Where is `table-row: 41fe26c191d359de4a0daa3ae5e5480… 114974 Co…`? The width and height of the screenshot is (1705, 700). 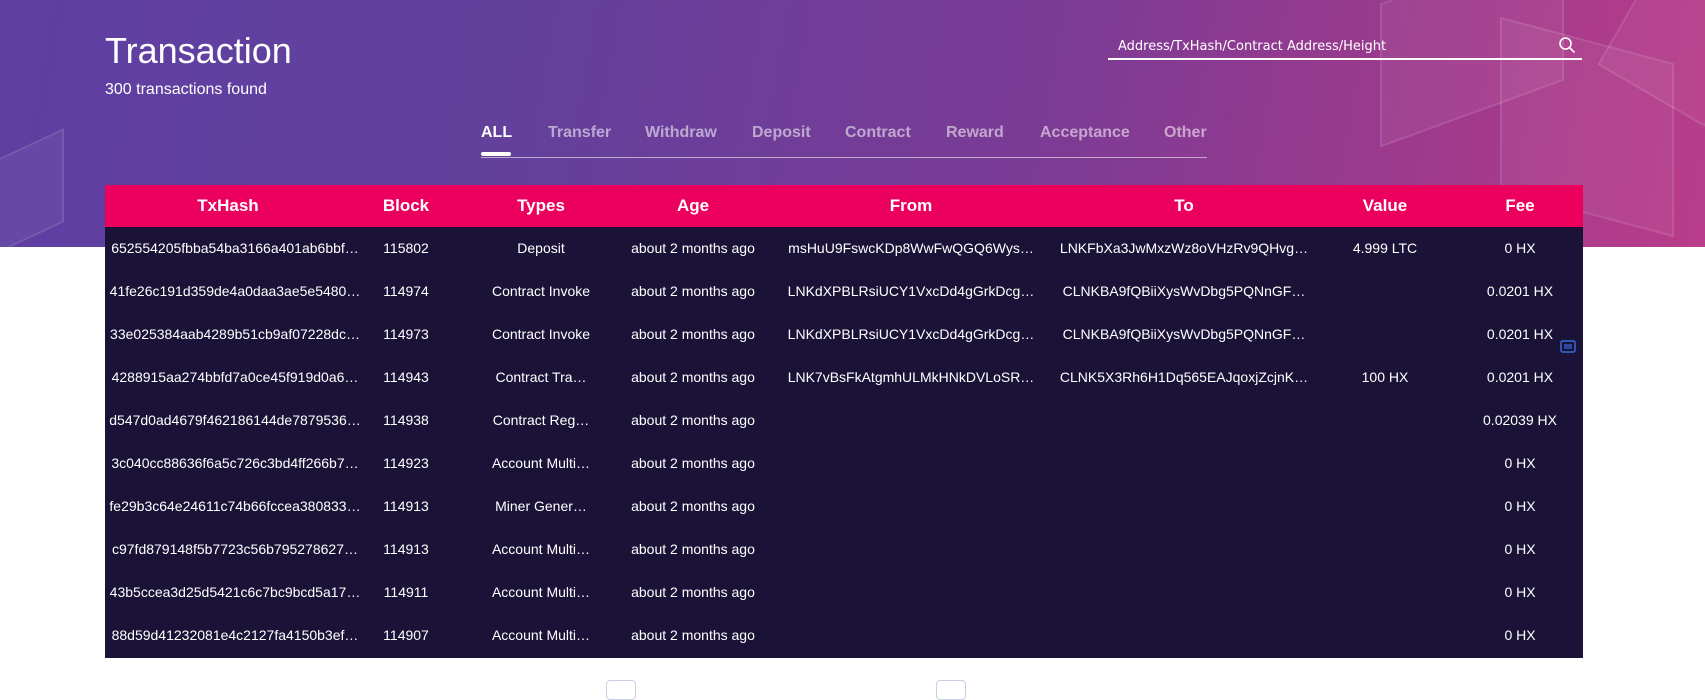 table-row: 41fe26c191d359de4a0daa3ae5e5480… 114974 Co… is located at coordinates (844, 291).